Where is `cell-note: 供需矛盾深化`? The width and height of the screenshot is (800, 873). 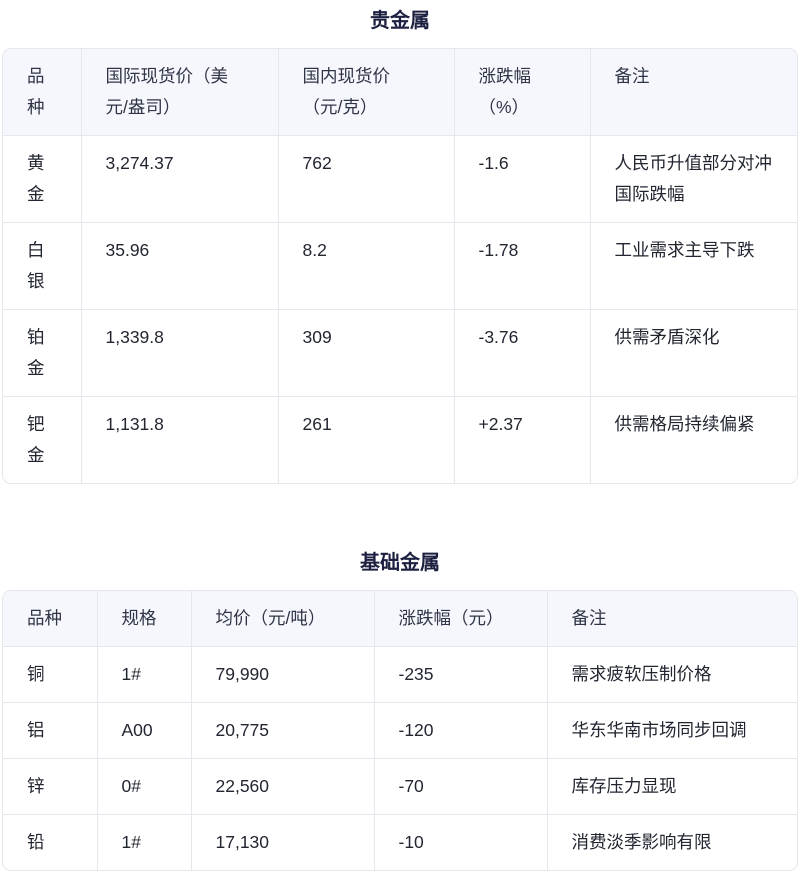
cell-note: 供需矛盾深化 is located at coordinates (693, 353).